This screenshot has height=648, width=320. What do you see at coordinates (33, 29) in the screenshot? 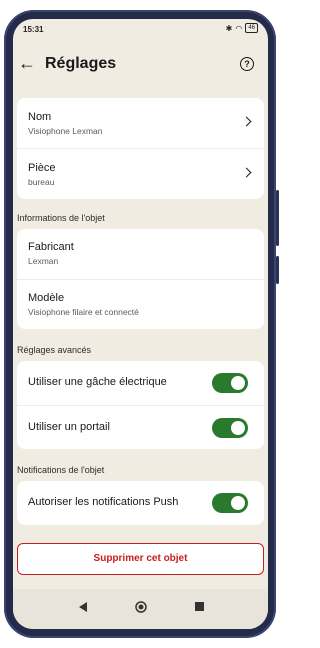
I see `status-time: 15:31` at bounding box center [33, 29].